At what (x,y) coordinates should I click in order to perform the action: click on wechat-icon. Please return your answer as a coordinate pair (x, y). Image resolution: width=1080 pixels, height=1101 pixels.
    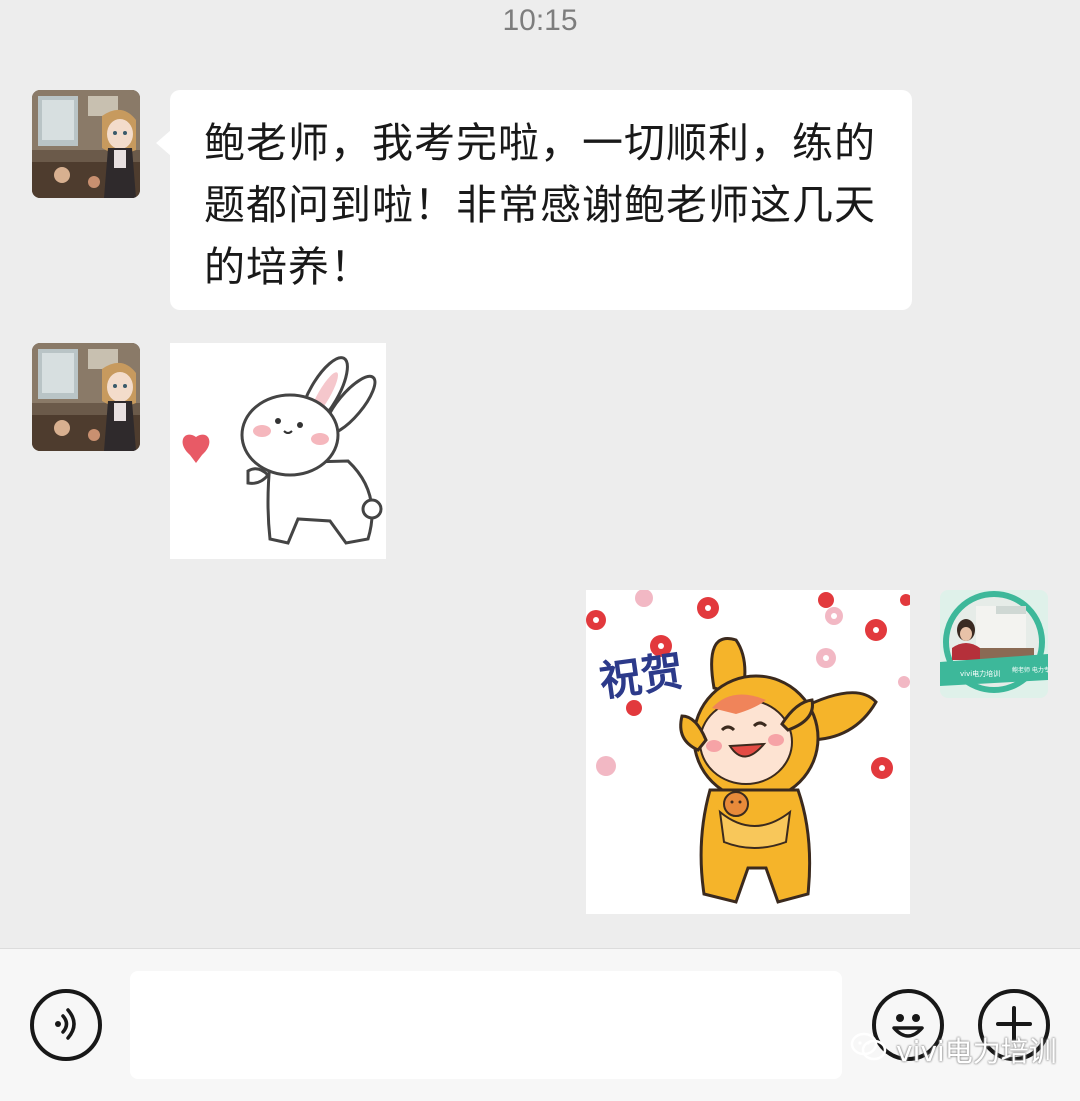
    Looking at the image, I should click on (869, 1050).